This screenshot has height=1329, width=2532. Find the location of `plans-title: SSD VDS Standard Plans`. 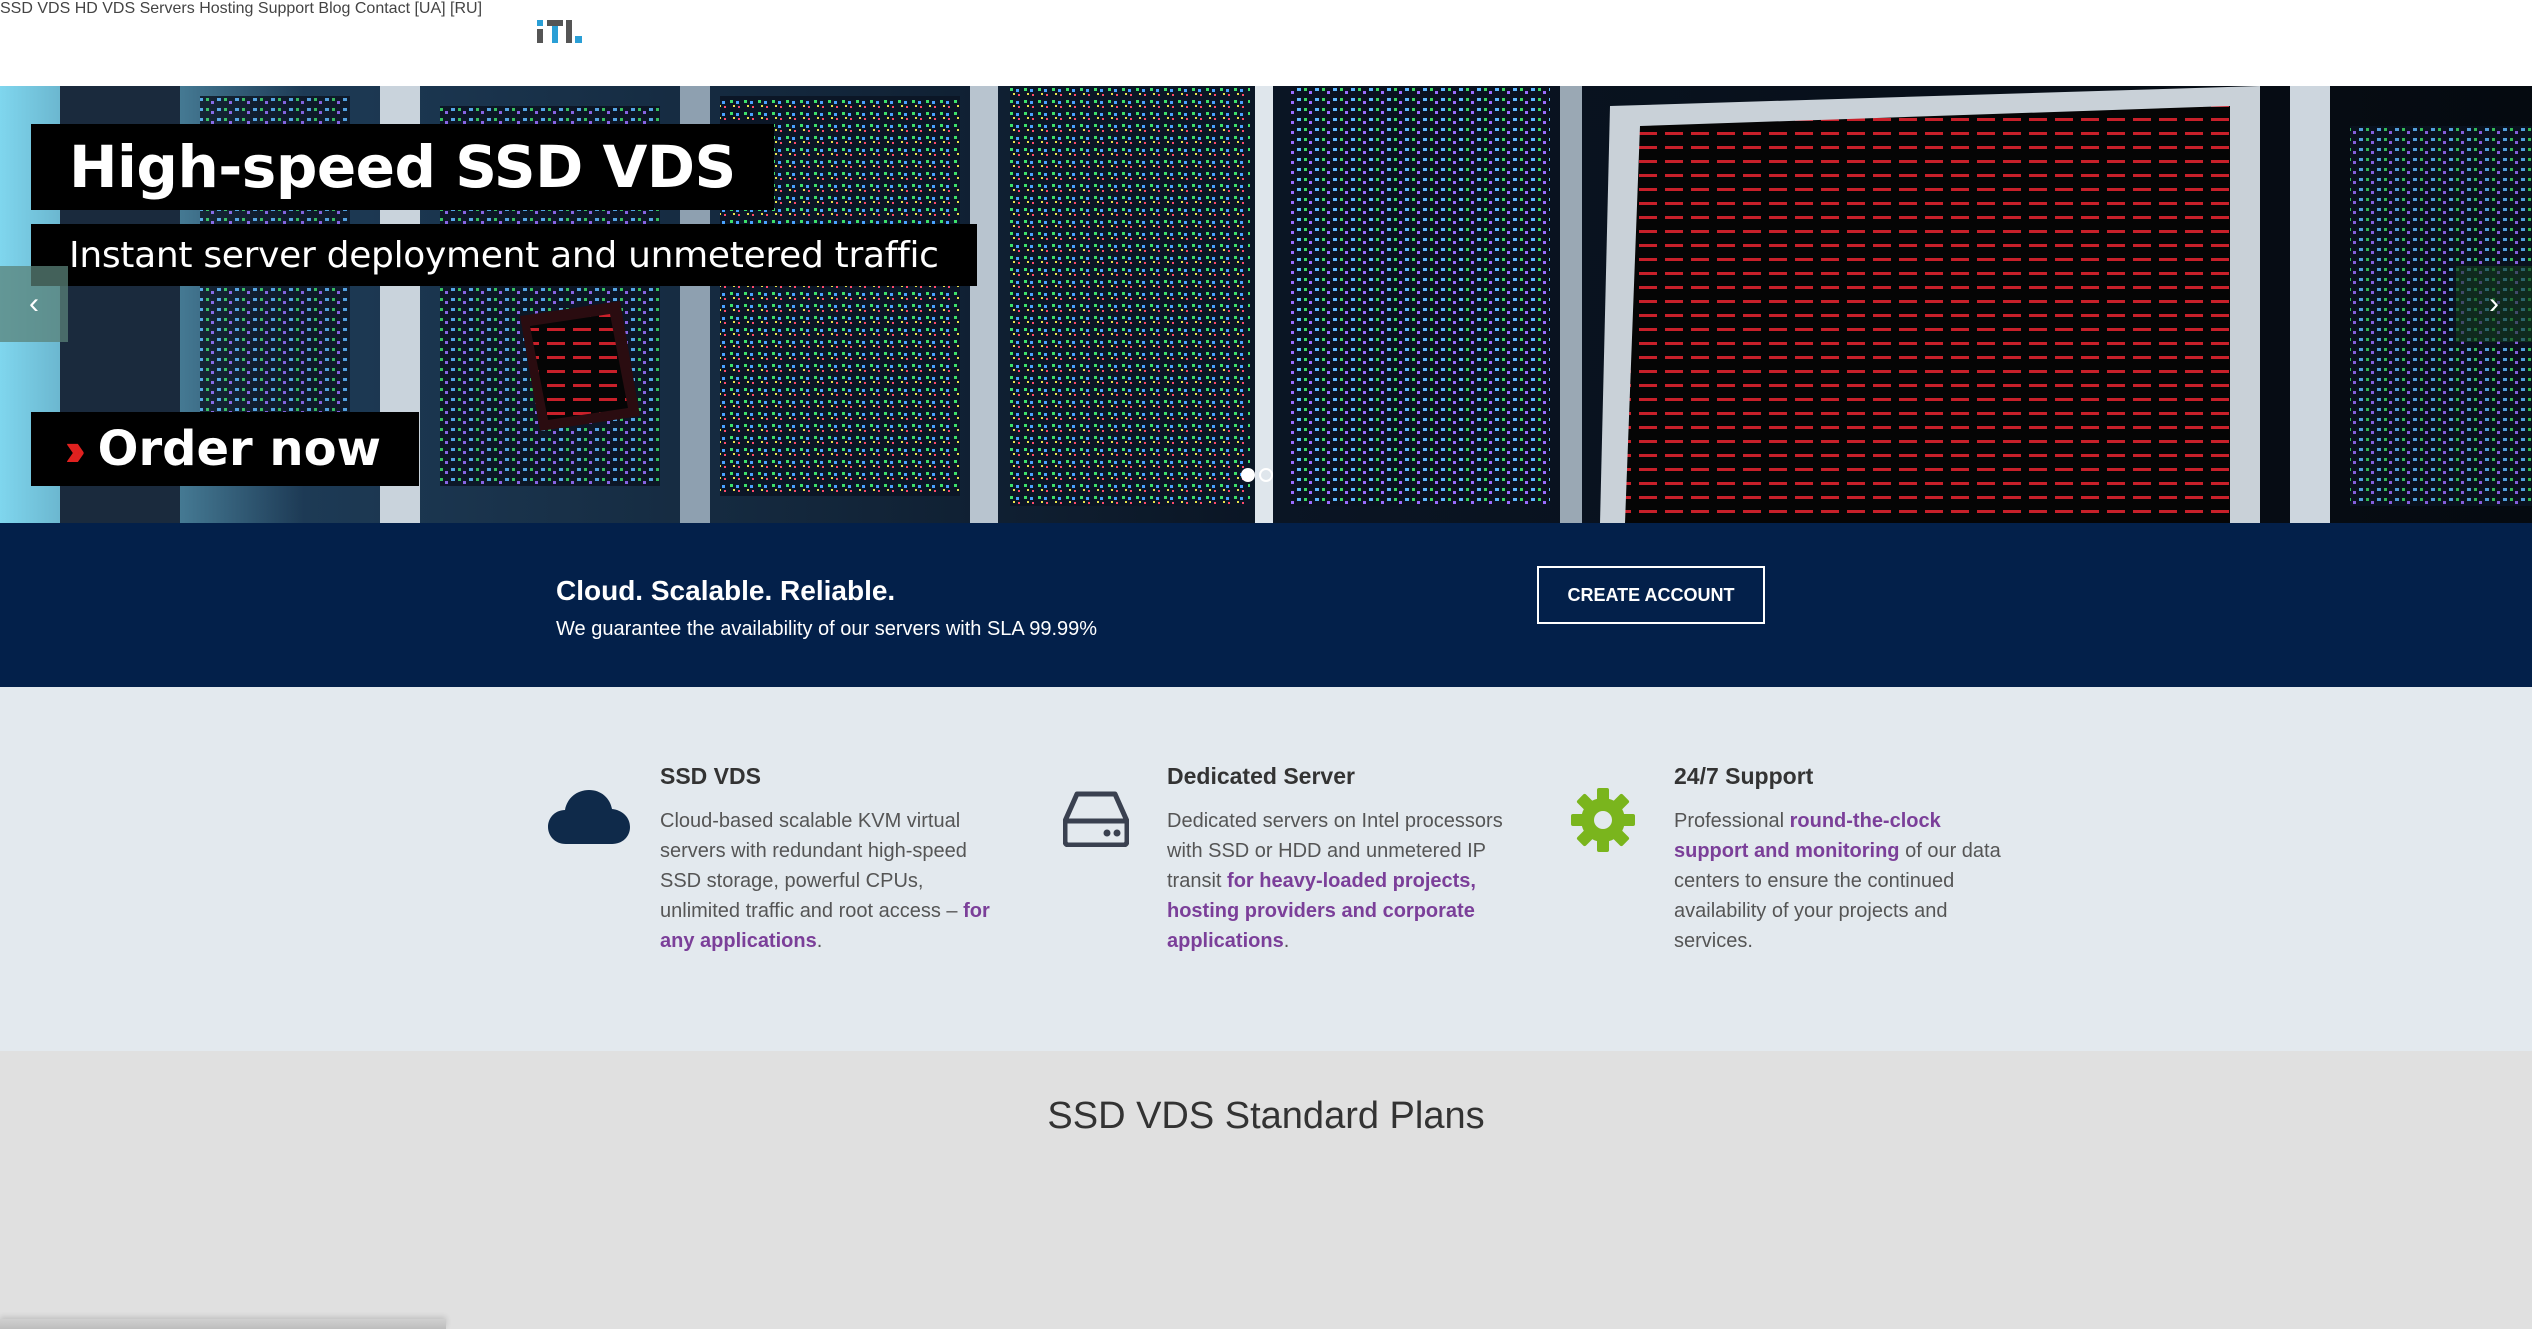

plans-title: SSD VDS Standard Plans is located at coordinates (1266, 1116).